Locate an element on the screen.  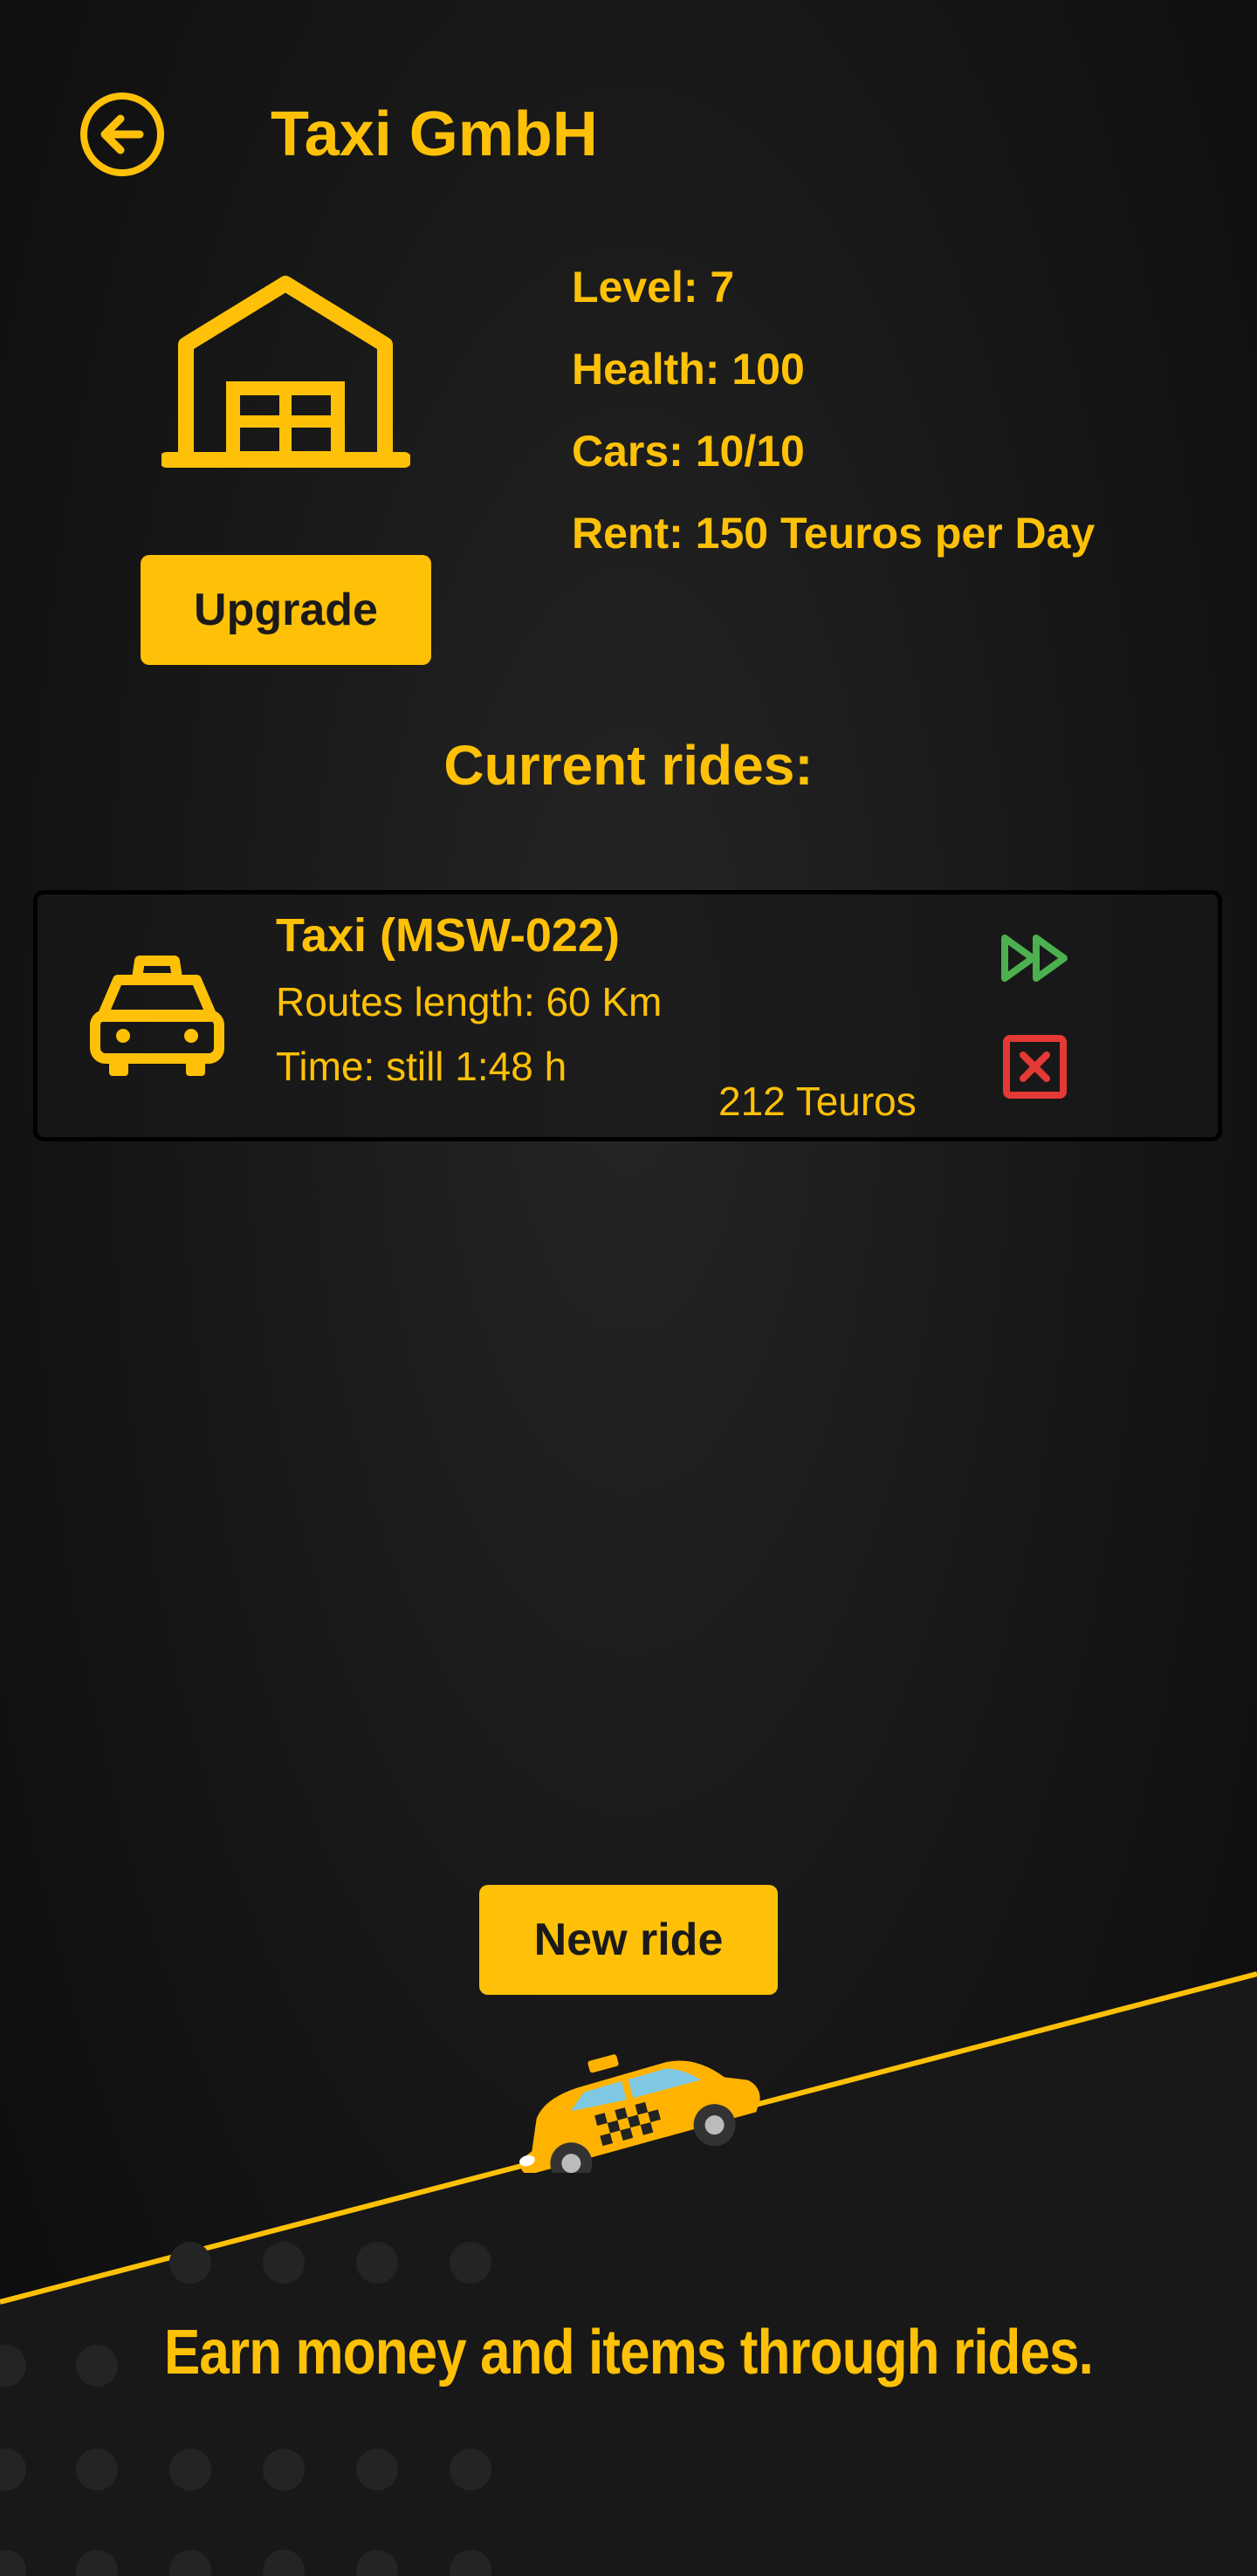
footer-tagline: Earn money and items through rides. is located at coordinates (628, 2353).